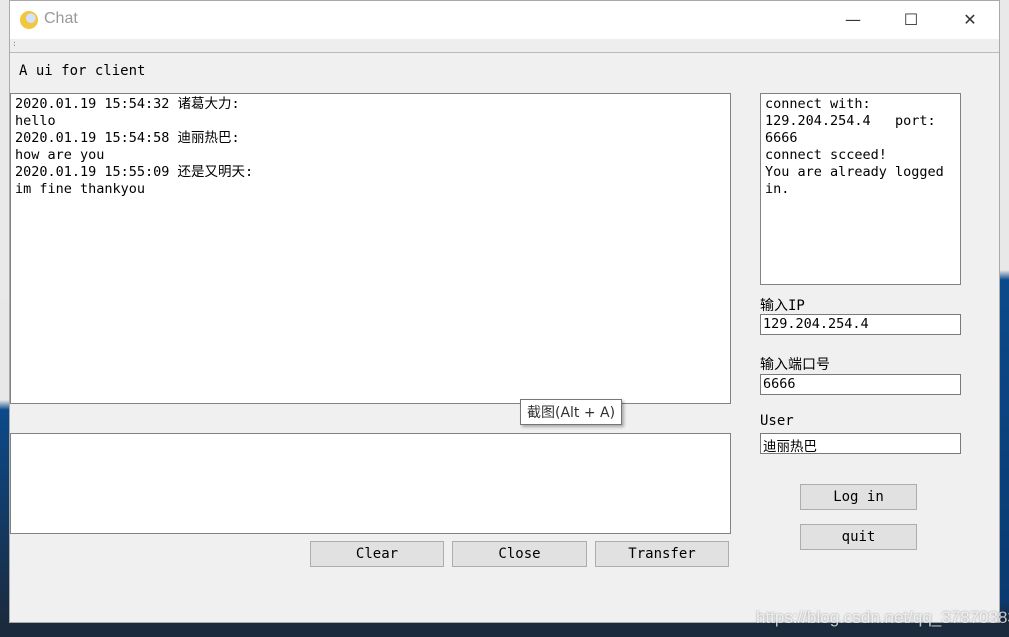 The image size is (1009, 637). Describe the element at coordinates (795, 365) in the screenshot. I see `port-label: 输入端口号` at that location.